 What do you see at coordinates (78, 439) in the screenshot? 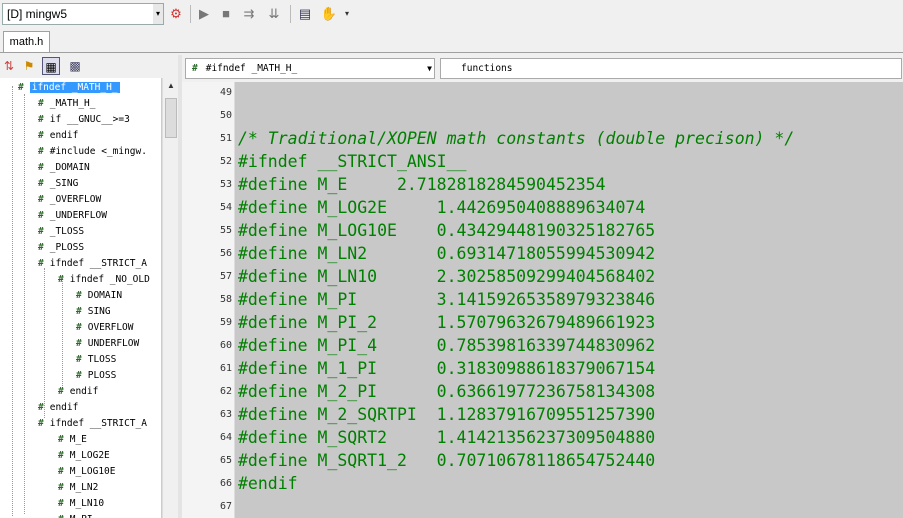
I see `outline-item-label: M_E` at bounding box center [78, 439].